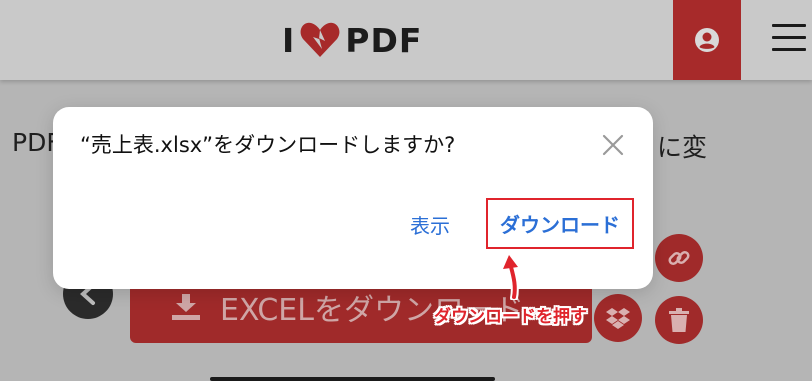 The image size is (812, 381). I want to click on delete-button, so click(679, 320).